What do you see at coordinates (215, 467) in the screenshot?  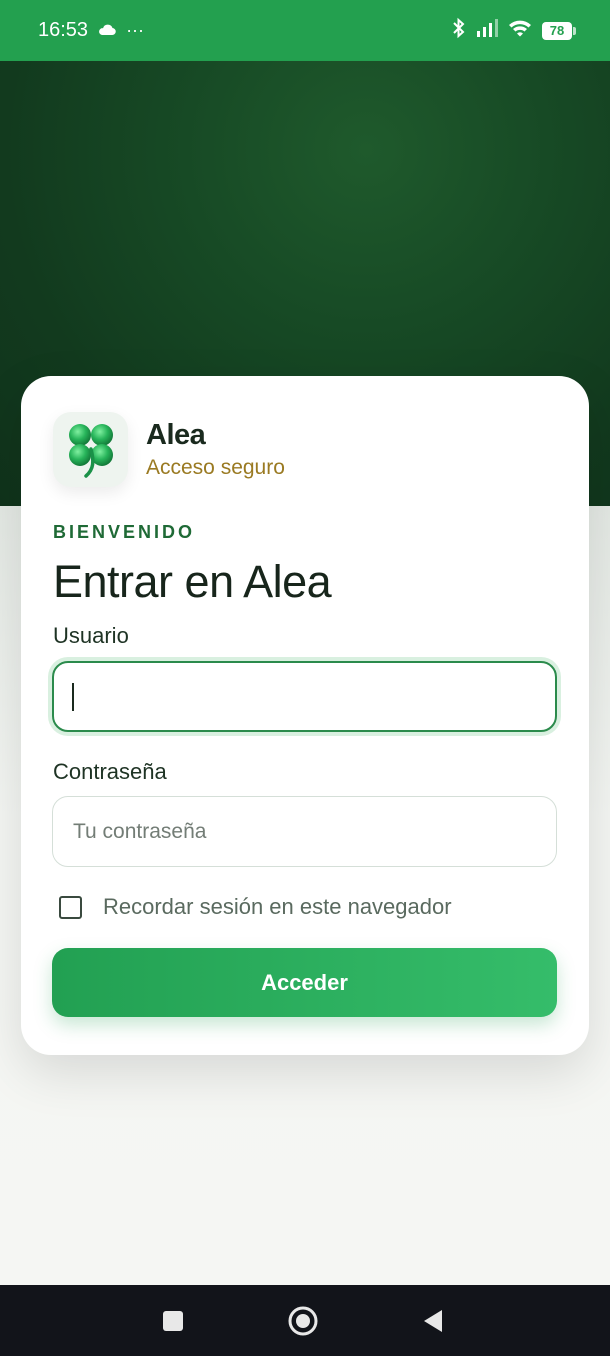 I see `app-tagline: Acceso seguro` at bounding box center [215, 467].